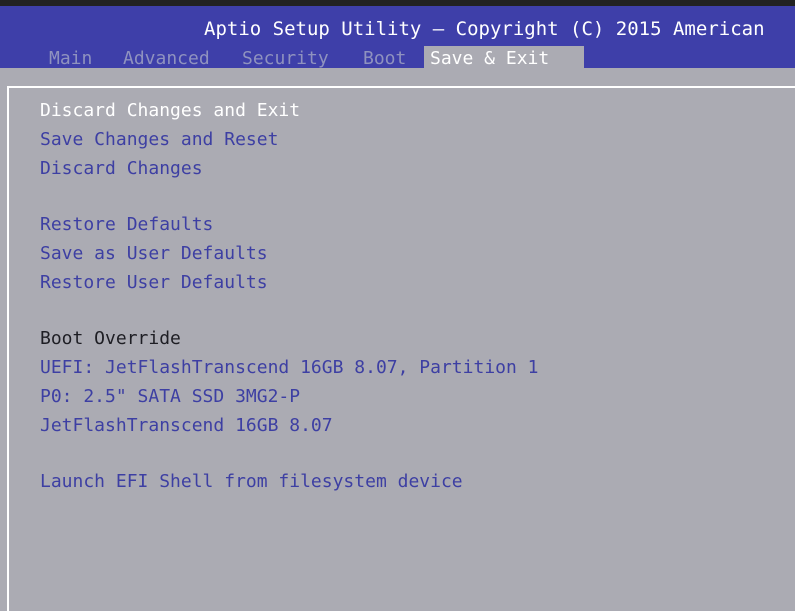 This screenshot has width=795, height=611. Describe the element at coordinates (110, 338) in the screenshot. I see `boot-override-heading: Boot Override` at that location.